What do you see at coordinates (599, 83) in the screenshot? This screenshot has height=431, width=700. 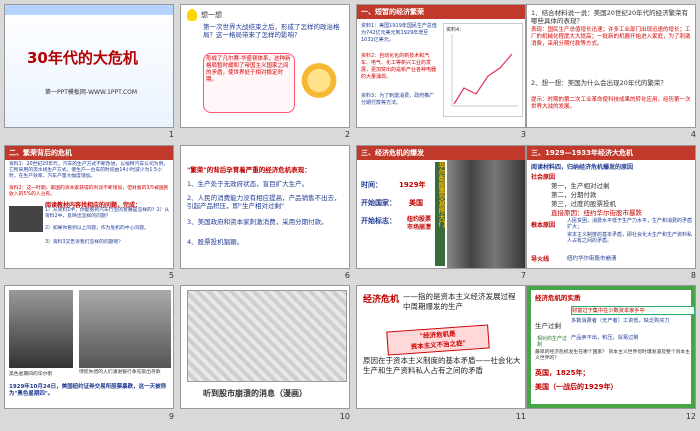 I see `slide-4-q2: 2、想一想：美国为什么会出现20年代的繁荣？` at bounding box center [599, 83].